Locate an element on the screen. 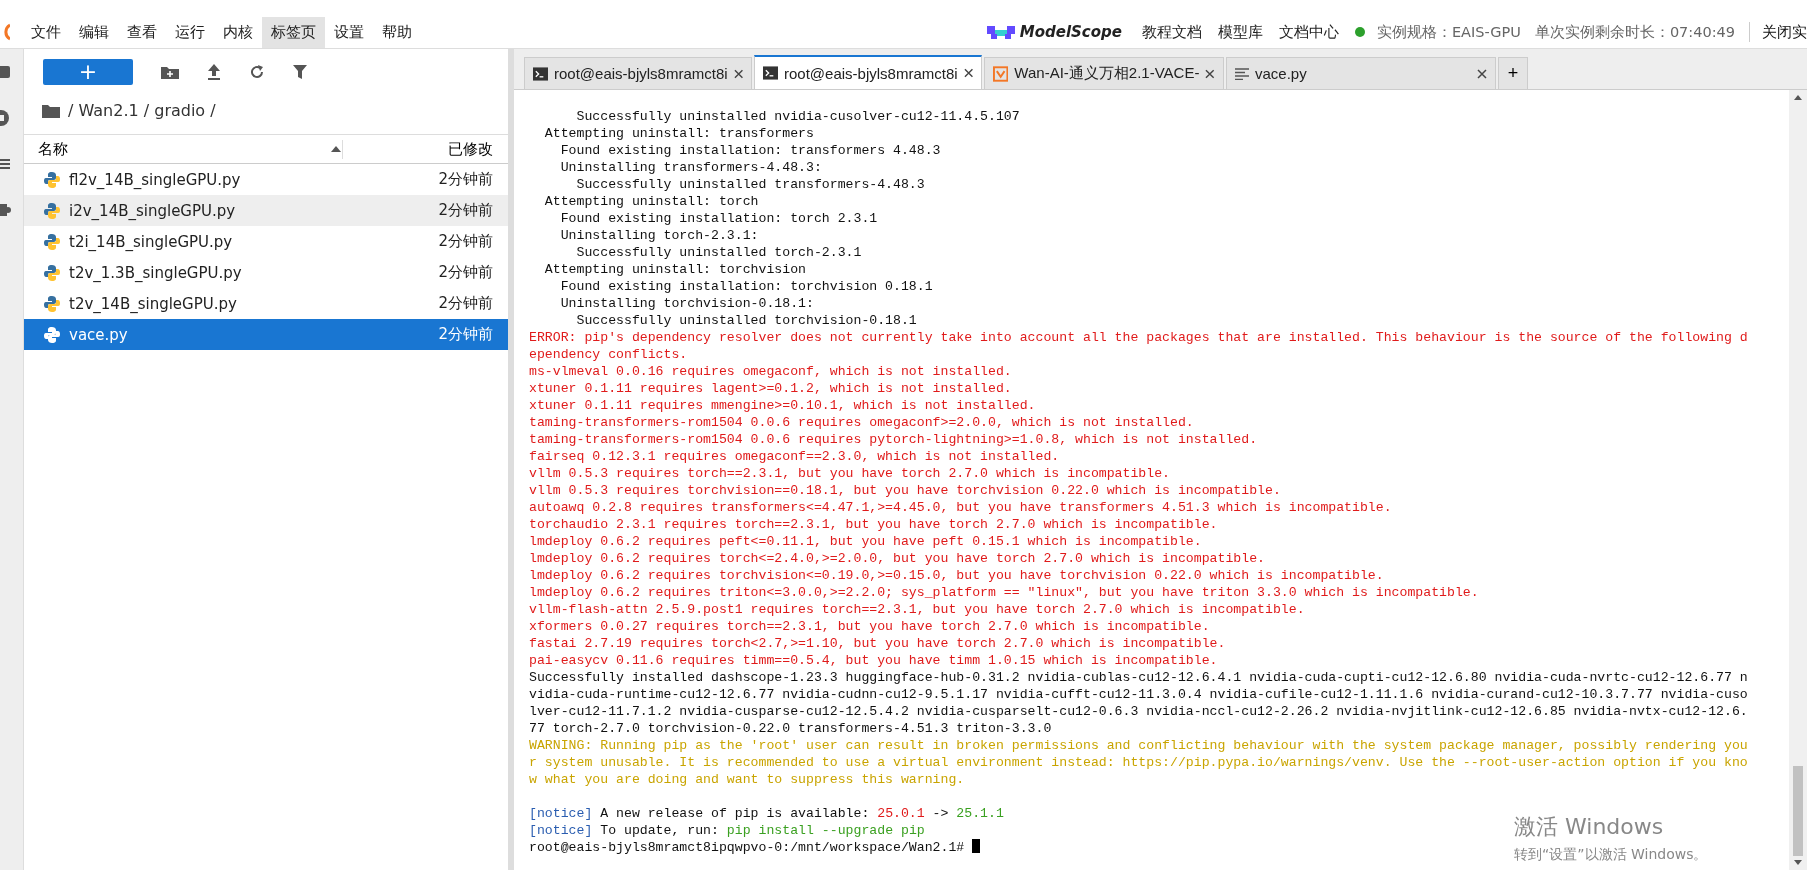 Image resolution: width=1807 pixels, height=870 pixels. file-name: t2v_1.3B_singleGPU.py is located at coordinates (156, 272).